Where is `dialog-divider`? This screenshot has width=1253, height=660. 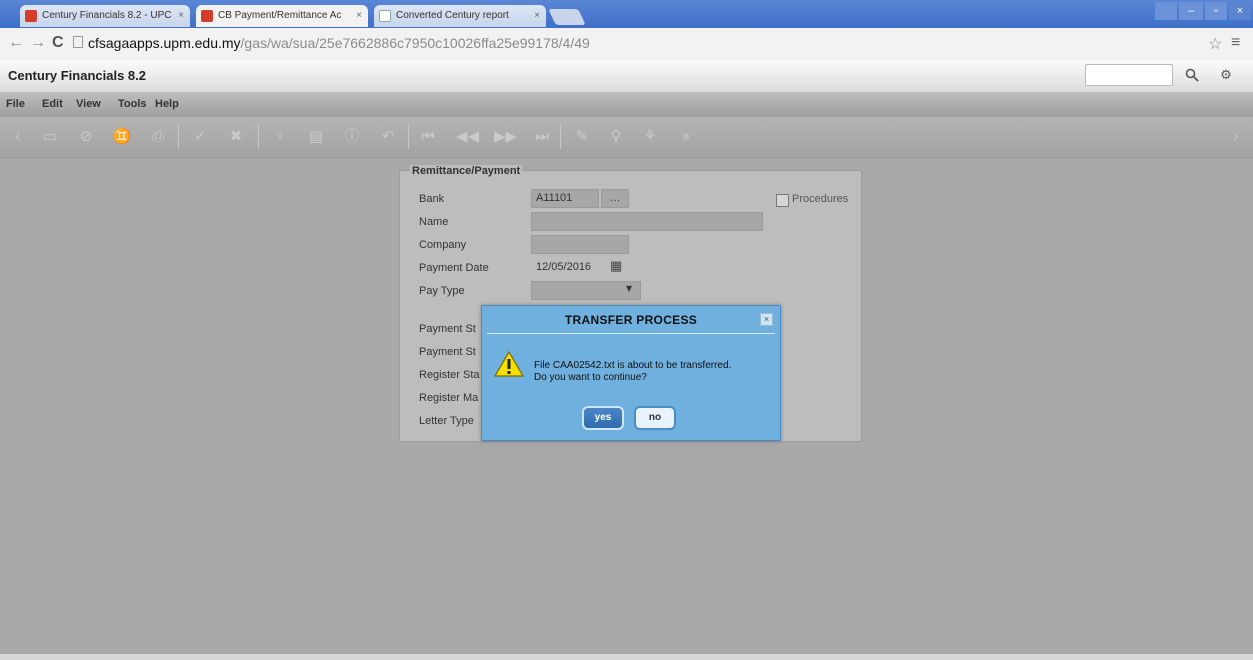
dialog-divider is located at coordinates (631, 333).